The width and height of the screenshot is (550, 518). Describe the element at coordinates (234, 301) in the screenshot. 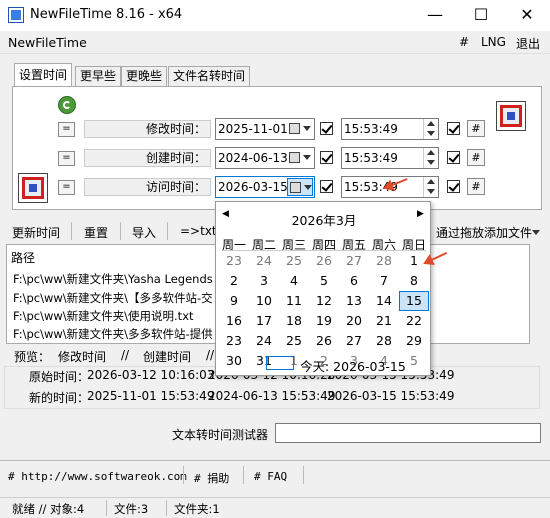

I see `calendar-day: 9` at that location.